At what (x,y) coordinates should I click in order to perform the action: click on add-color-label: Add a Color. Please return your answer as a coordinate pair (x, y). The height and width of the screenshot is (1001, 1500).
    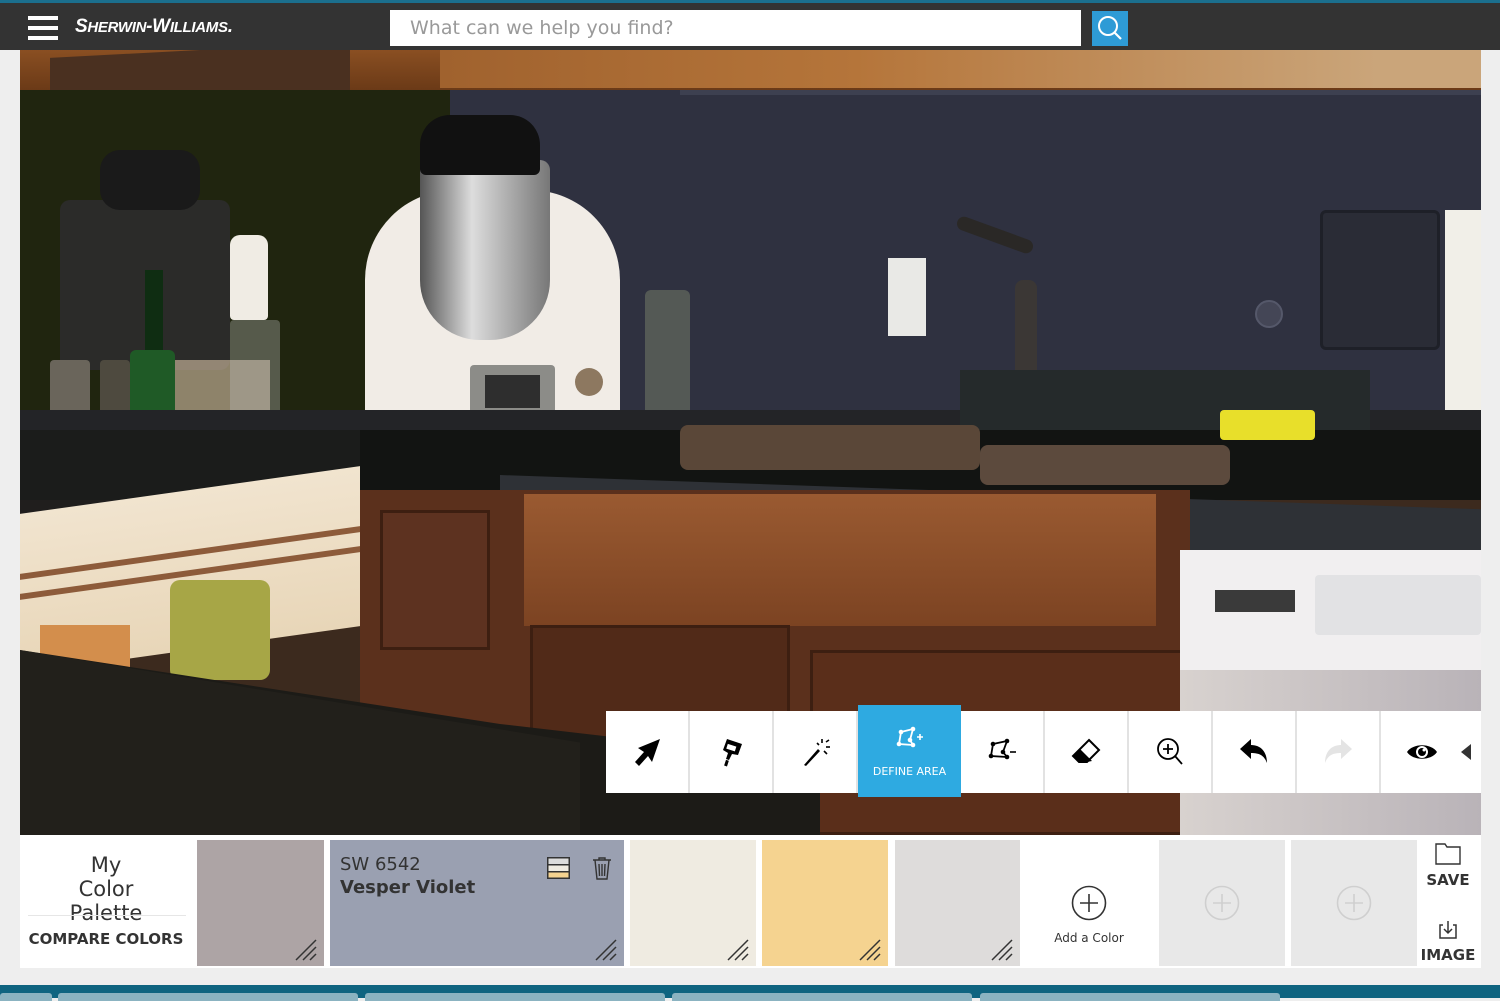
    Looking at the image, I should click on (1089, 938).